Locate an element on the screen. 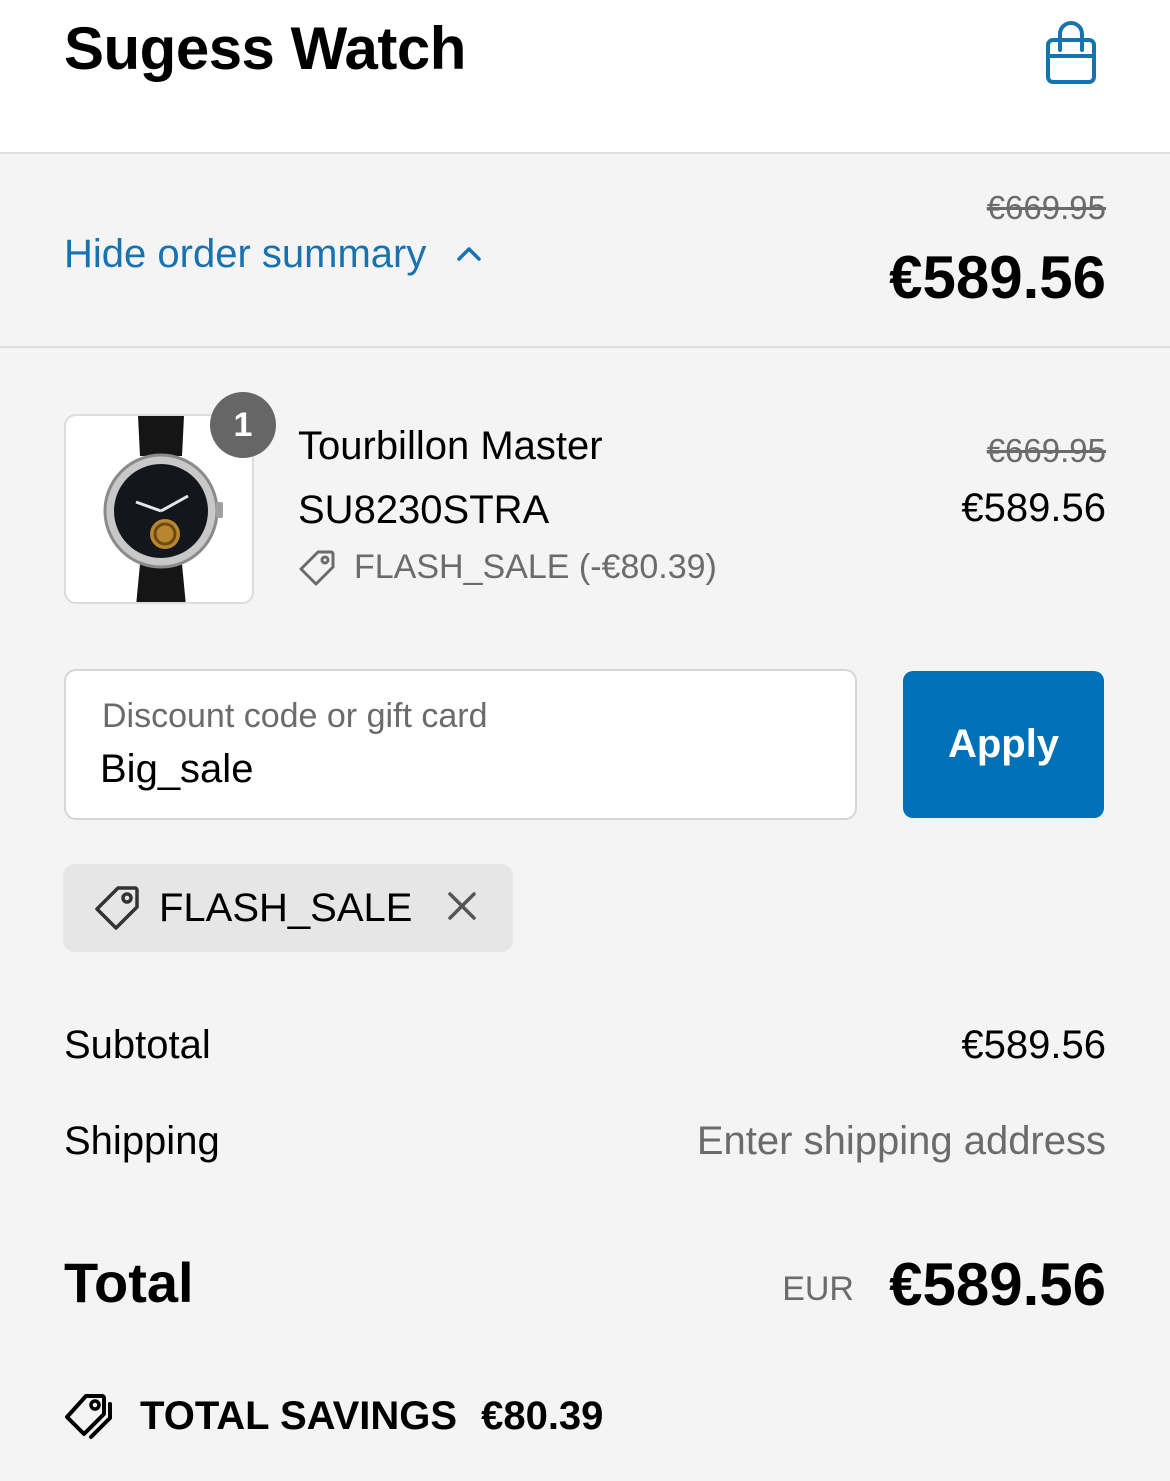  summary-original-price: €669.95 is located at coordinates (1046, 207).